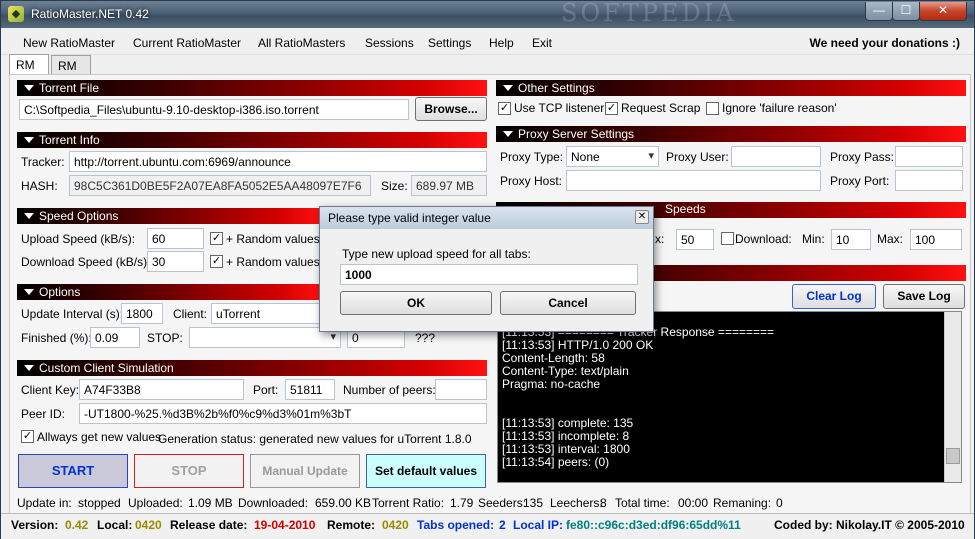 This screenshot has height=539, width=975. I want to click on proxy-type-label: Proxy Type:, so click(532, 157).